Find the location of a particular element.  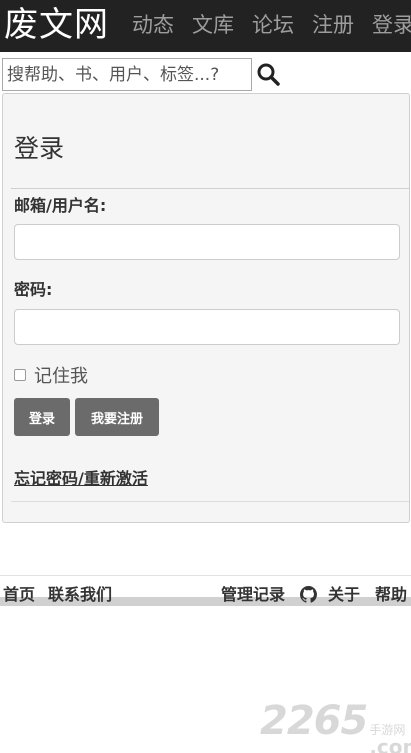

password-field is located at coordinates (207, 327).